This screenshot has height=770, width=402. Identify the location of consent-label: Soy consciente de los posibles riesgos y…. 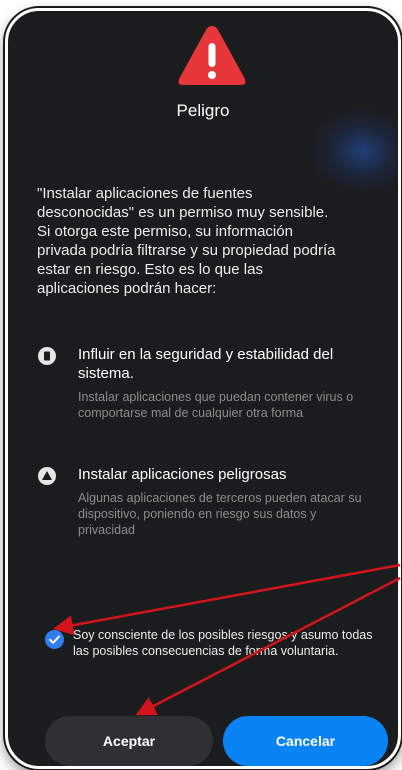
(223, 643).